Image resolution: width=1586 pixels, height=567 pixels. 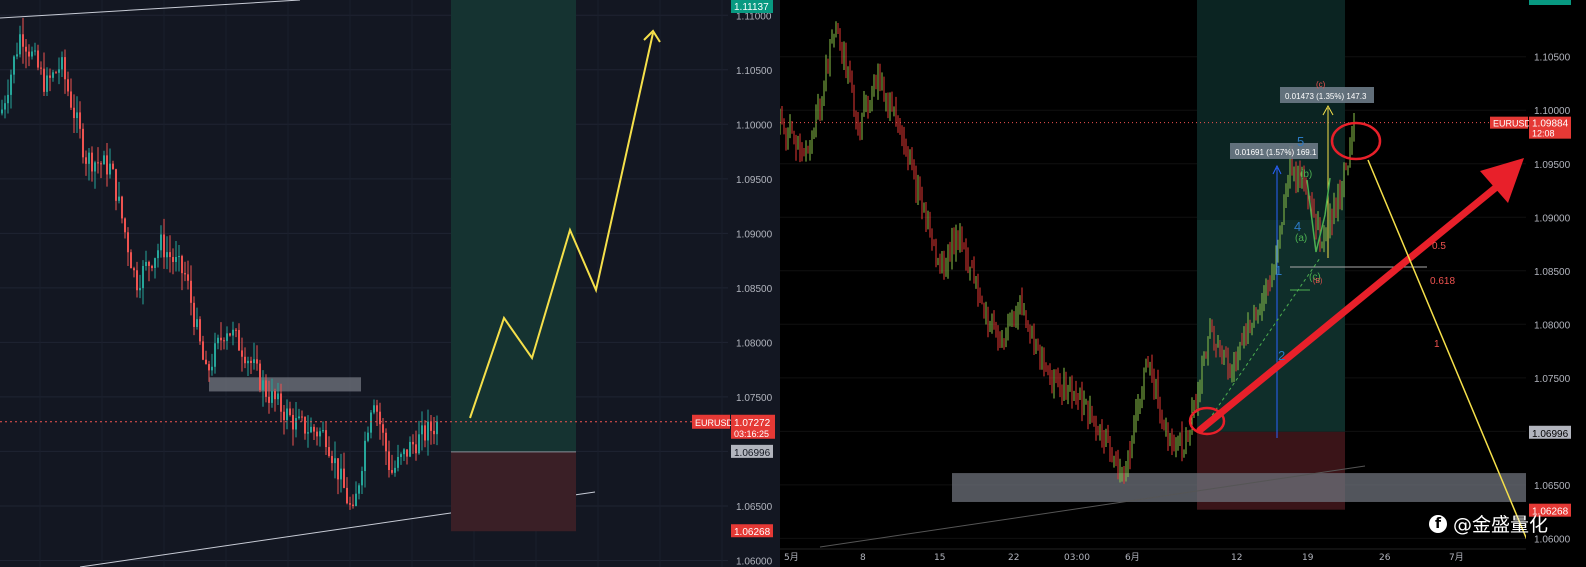 I want to click on time-tick-label: 8, so click(x=863, y=558).